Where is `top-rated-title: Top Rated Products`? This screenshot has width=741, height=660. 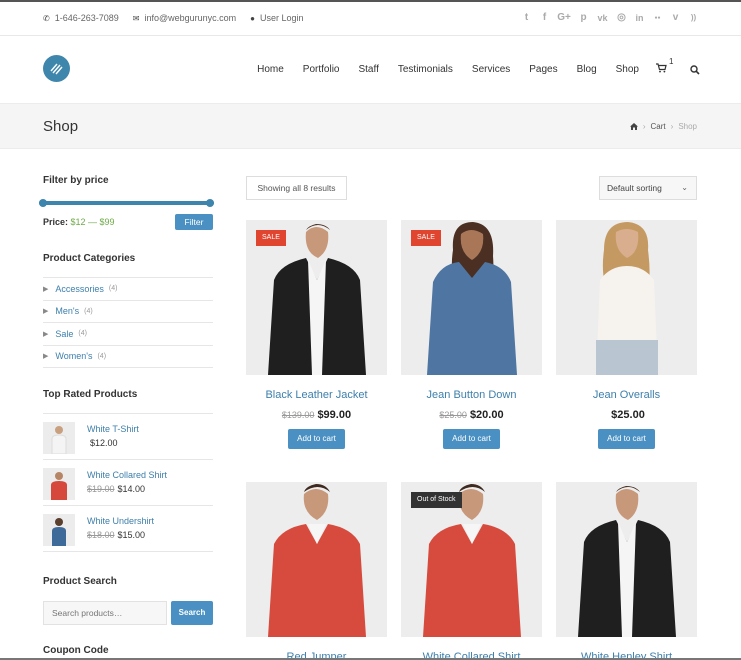 top-rated-title: Top Rated Products is located at coordinates (90, 394).